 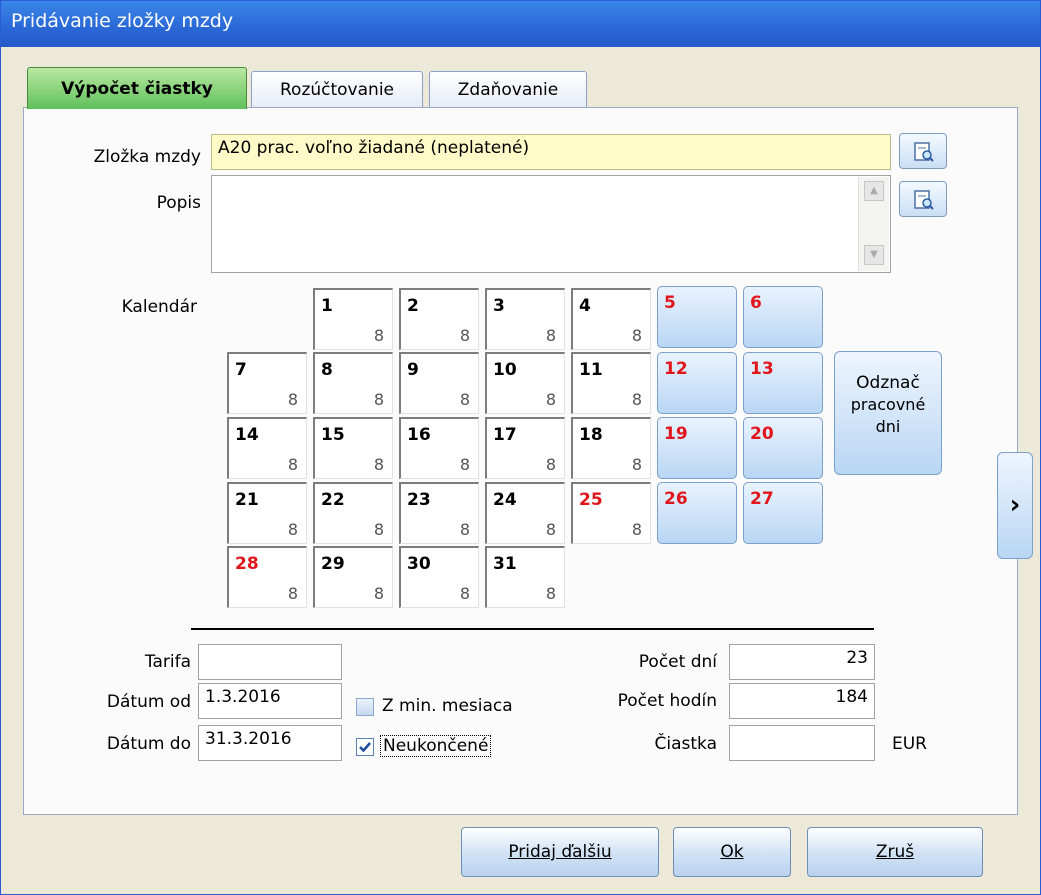 What do you see at coordinates (551, 152) in the screenshot?
I see `zlozka-mzdy-input: A20 prac. voľno žiadané (neplatené)` at bounding box center [551, 152].